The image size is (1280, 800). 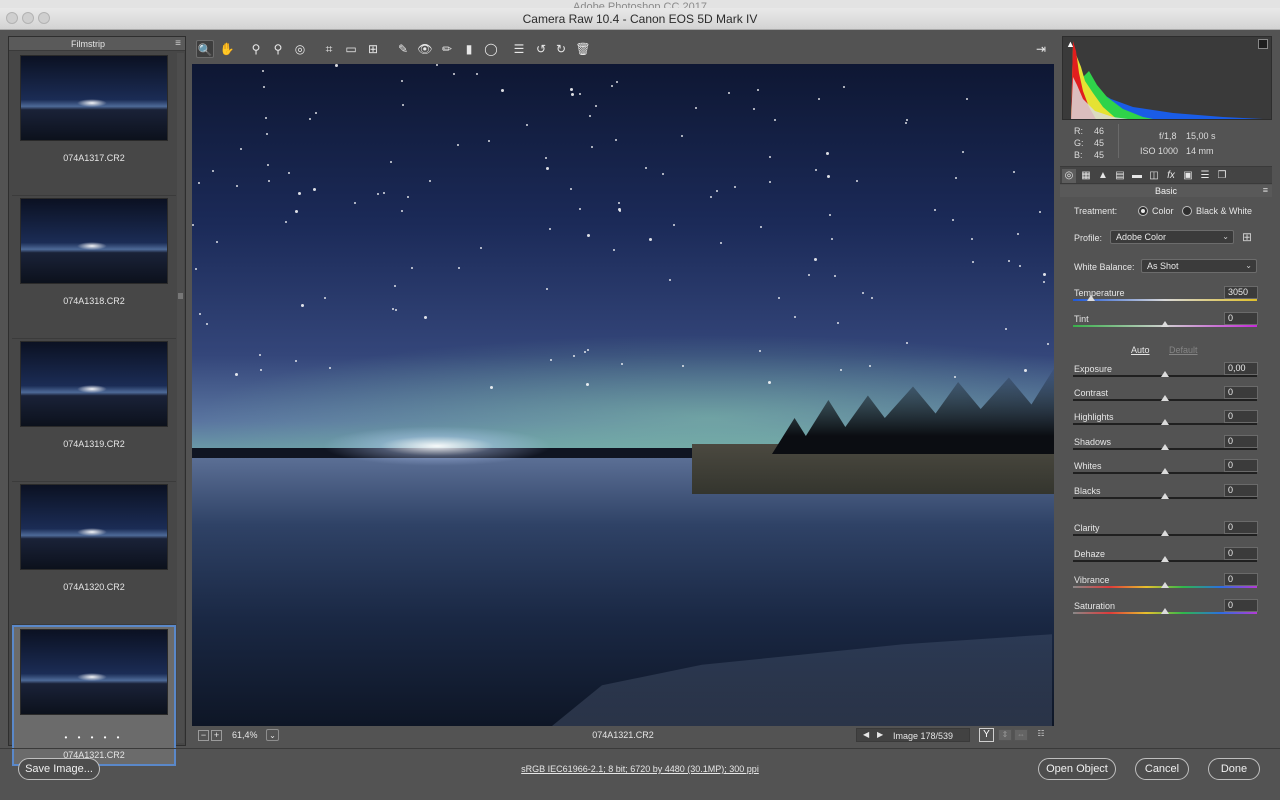 What do you see at coordinates (94, 553) in the screenshot?
I see `filmstrip-item: 074A1320.CR2` at bounding box center [94, 553].